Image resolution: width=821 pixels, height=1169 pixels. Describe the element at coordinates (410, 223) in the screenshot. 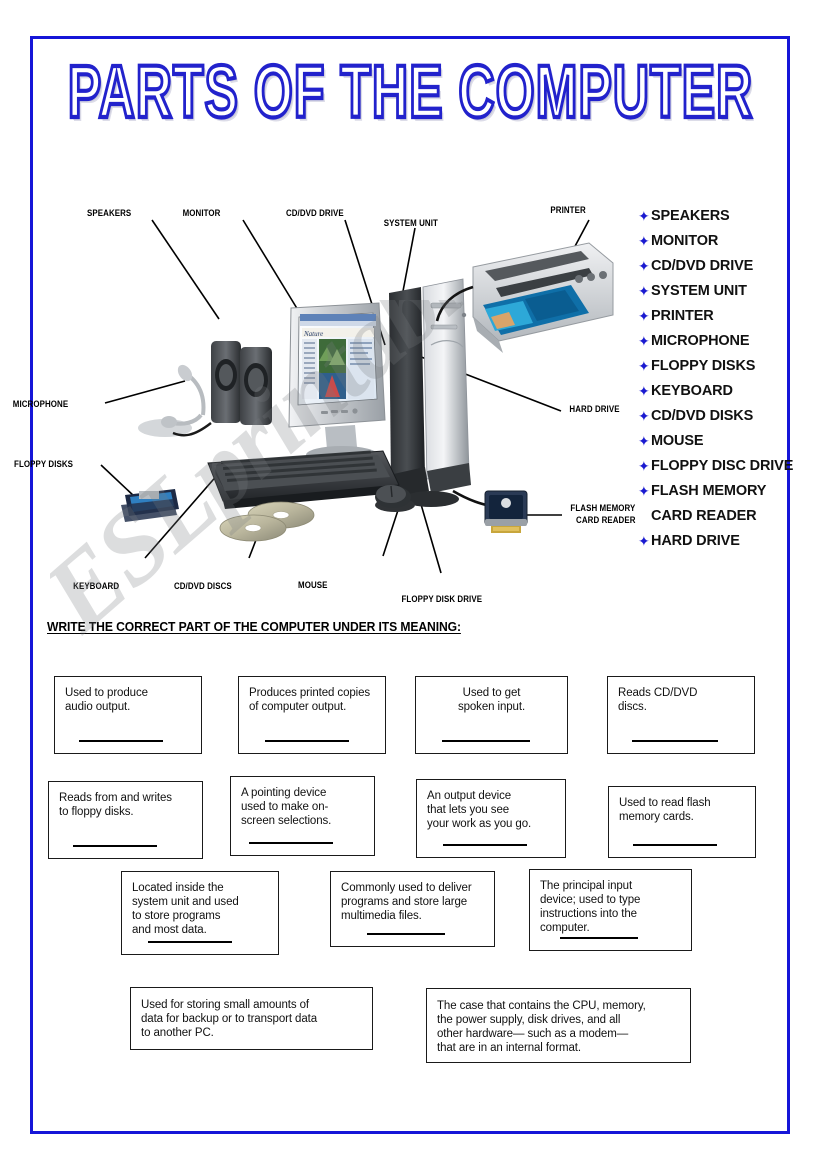

I see `callout-system-unit: SYSTEM UNIT` at that location.